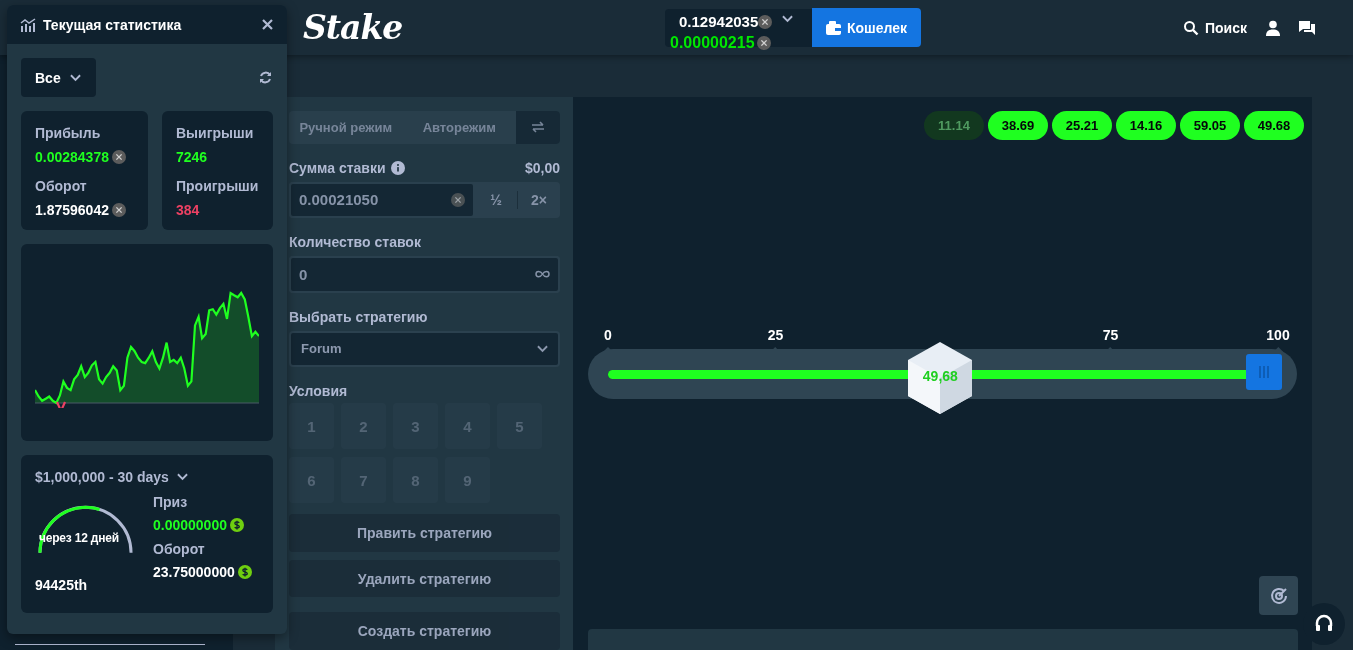  I want to click on field-label: Количество ставок, so click(355, 242).